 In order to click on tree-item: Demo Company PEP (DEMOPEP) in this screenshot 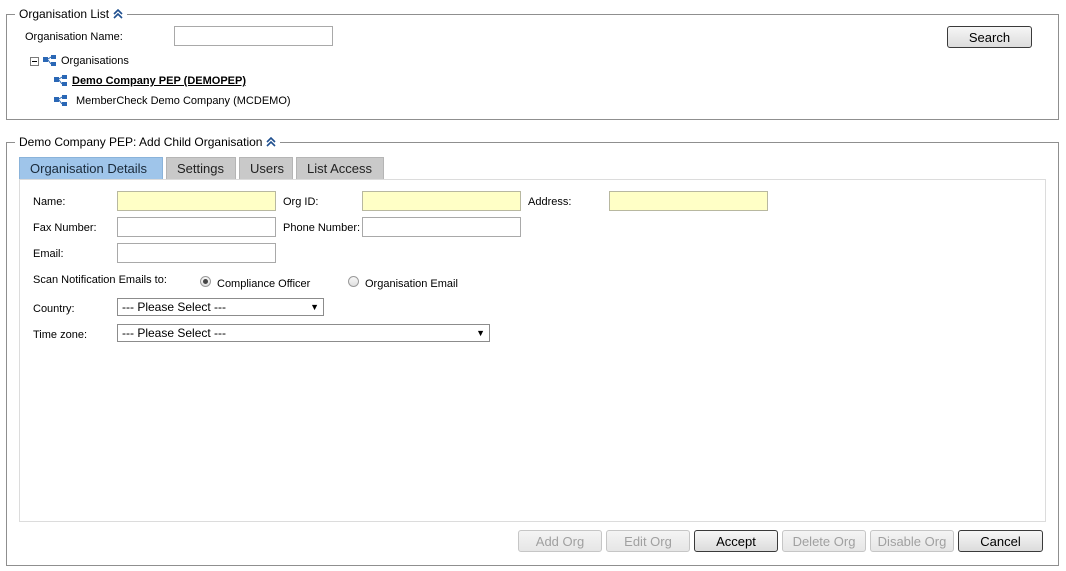, I will do `click(150, 81)`.